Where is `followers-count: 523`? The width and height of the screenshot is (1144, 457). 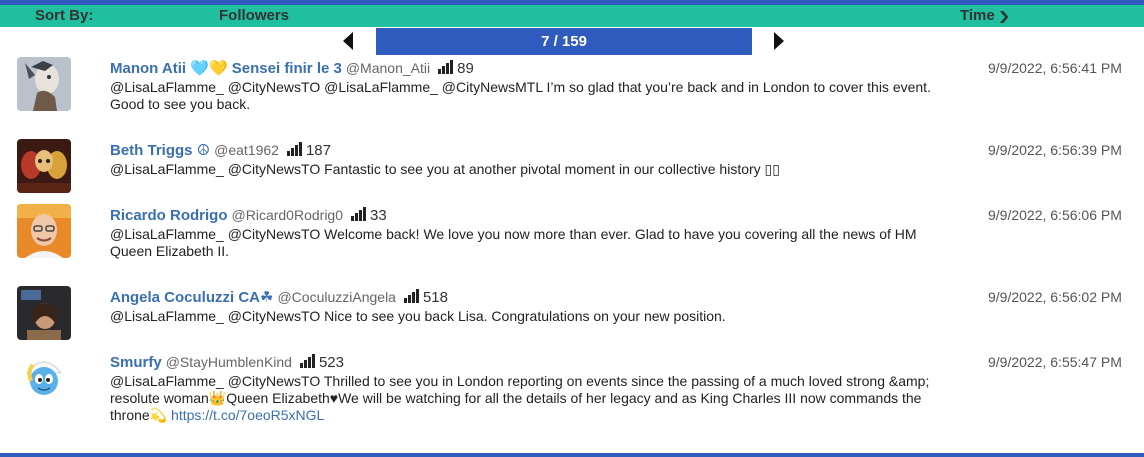 followers-count: 523 is located at coordinates (331, 362).